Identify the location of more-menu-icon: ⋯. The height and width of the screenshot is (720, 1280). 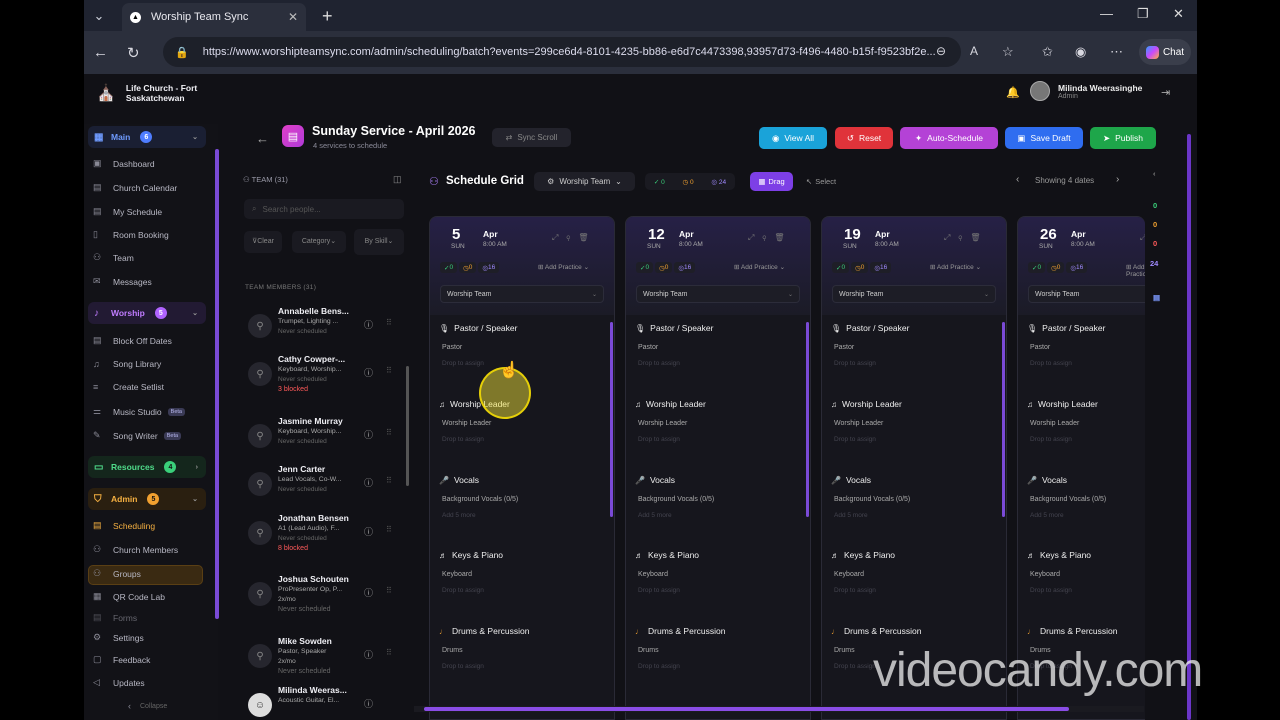
(1116, 52).